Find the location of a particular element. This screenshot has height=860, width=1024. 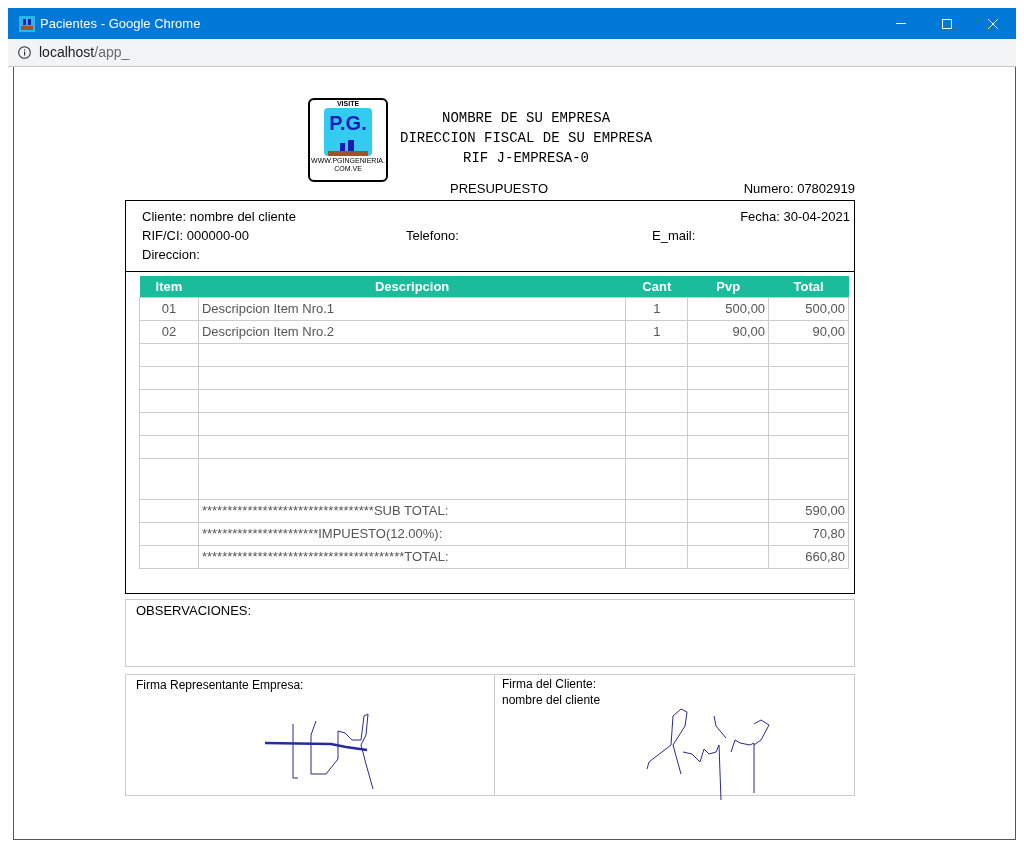

client-name: Cliente: nombre del cliente is located at coordinates (219, 217).